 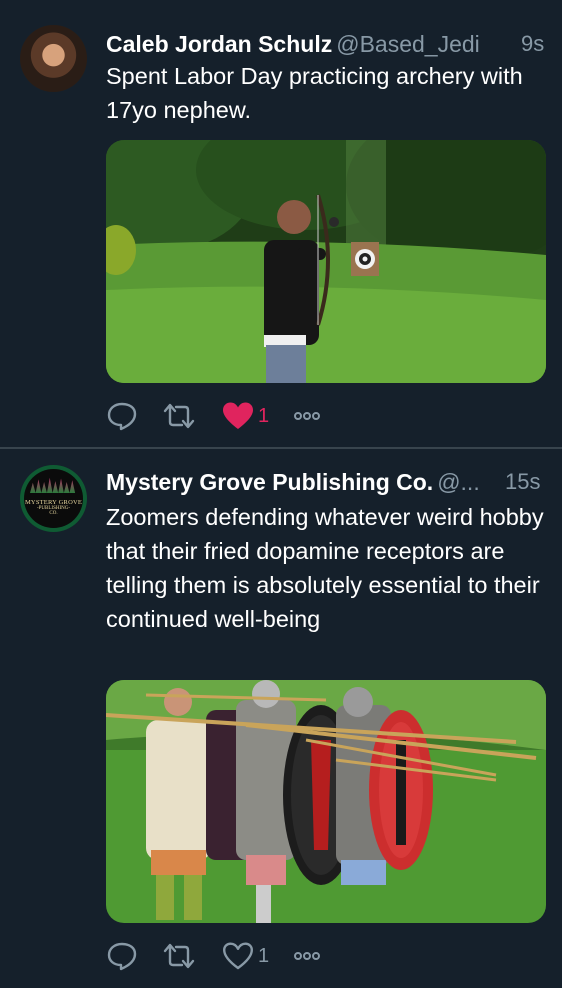 I want to click on timestamp: 9s, so click(x=532, y=44).